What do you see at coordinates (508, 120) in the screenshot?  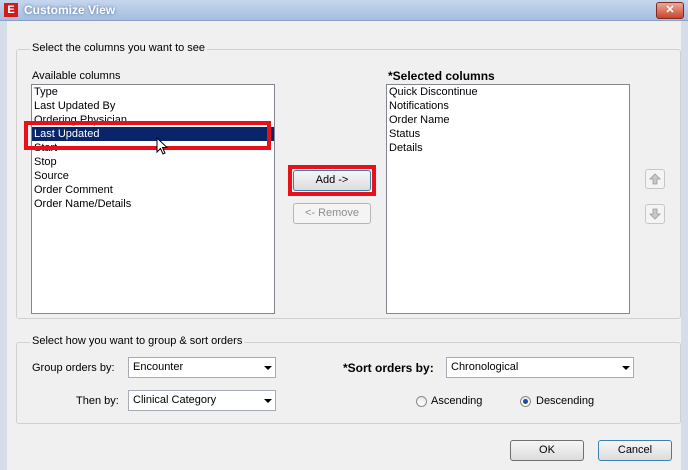 I see `selected-column-item: Order Name` at bounding box center [508, 120].